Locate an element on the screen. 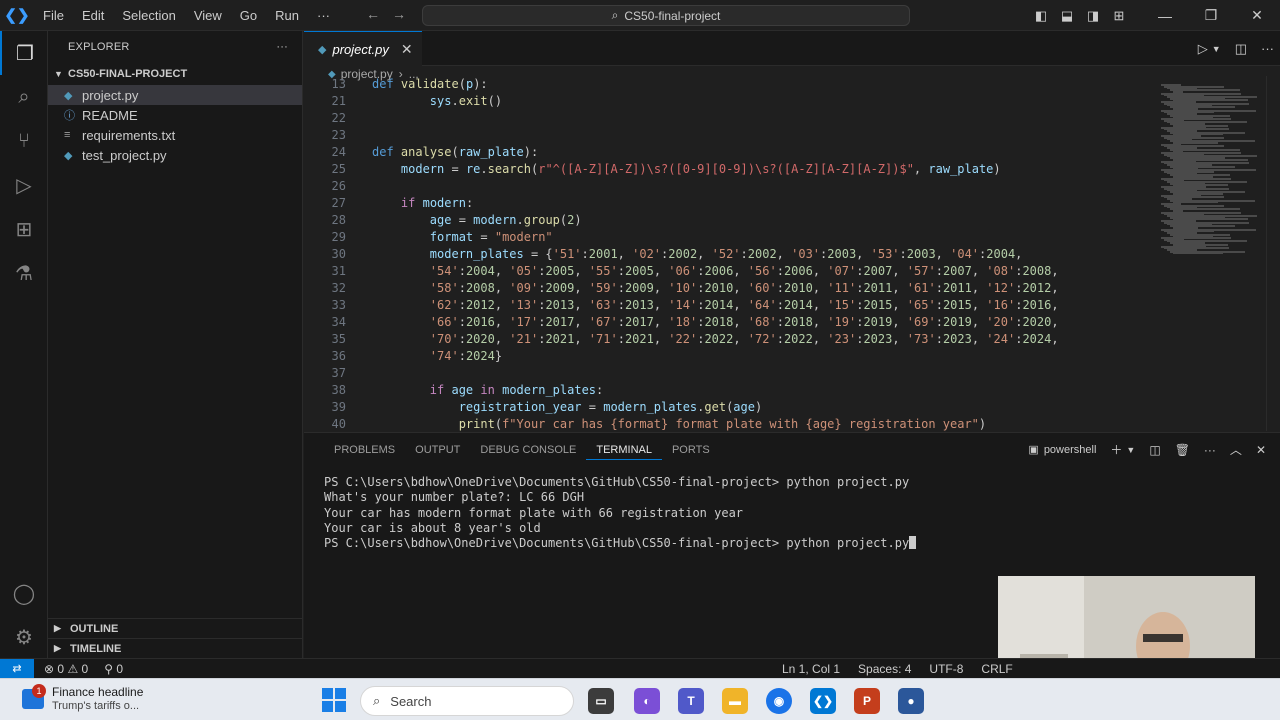 This screenshot has height=720, width=1280. file-label: README is located at coordinates (110, 115).